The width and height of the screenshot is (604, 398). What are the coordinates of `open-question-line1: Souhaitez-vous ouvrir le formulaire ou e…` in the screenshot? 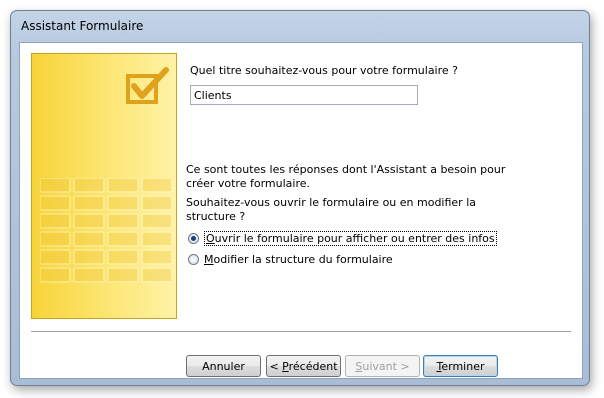 It's located at (331, 202).